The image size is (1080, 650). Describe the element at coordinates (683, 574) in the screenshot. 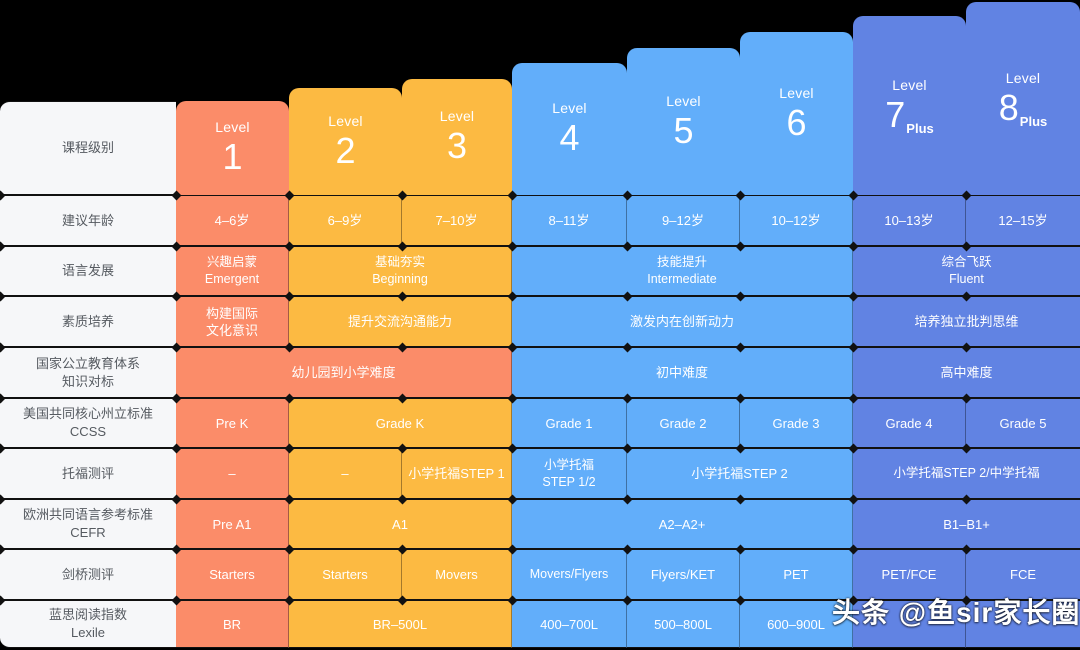

I see `cell-r7-c4: Flyers/KET` at that location.